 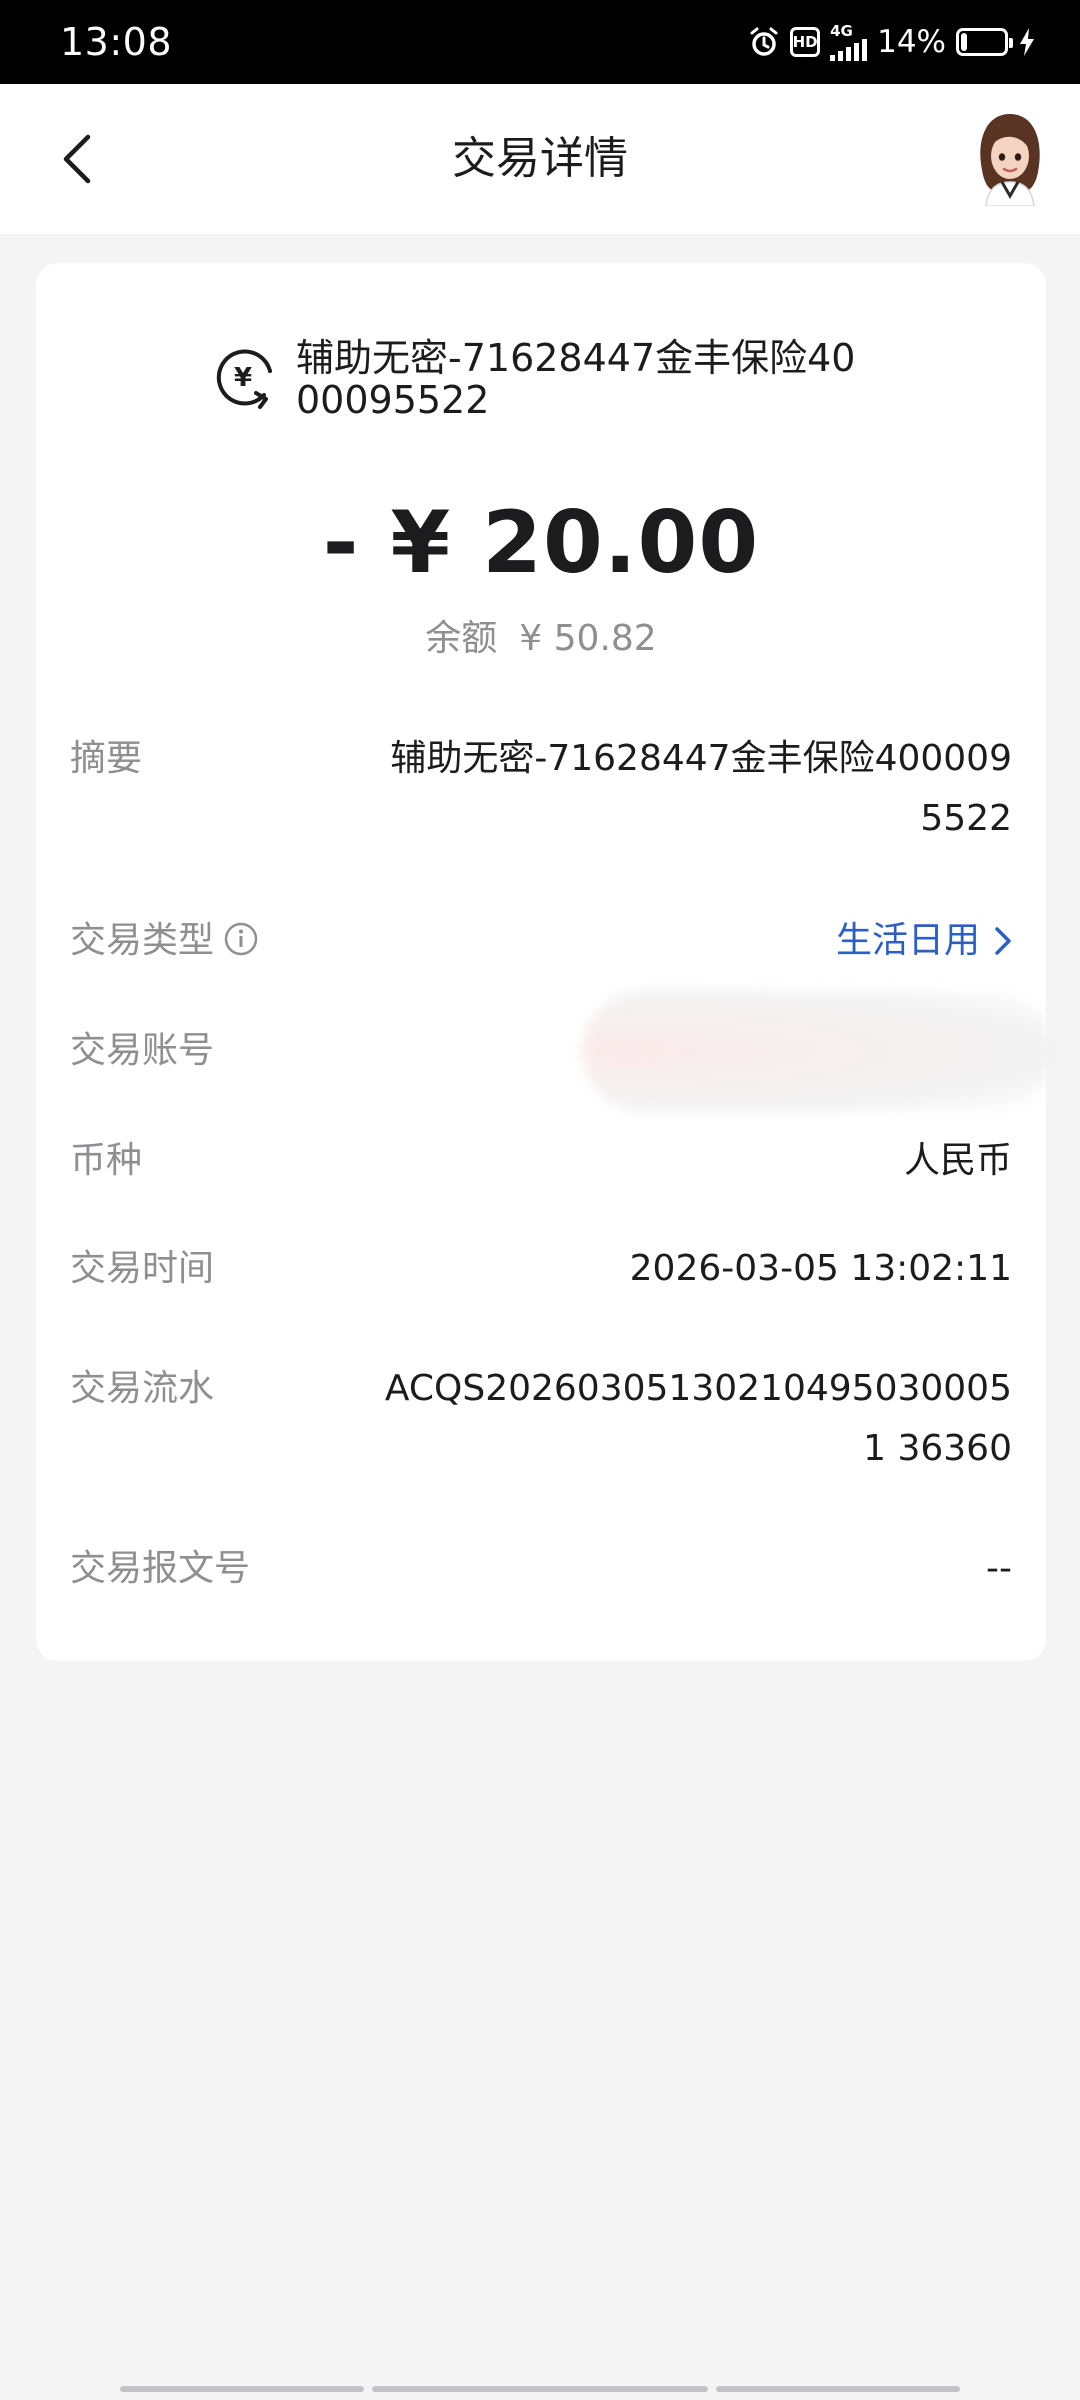 What do you see at coordinates (957, 1160) in the screenshot?
I see `detail-value: 人民币` at bounding box center [957, 1160].